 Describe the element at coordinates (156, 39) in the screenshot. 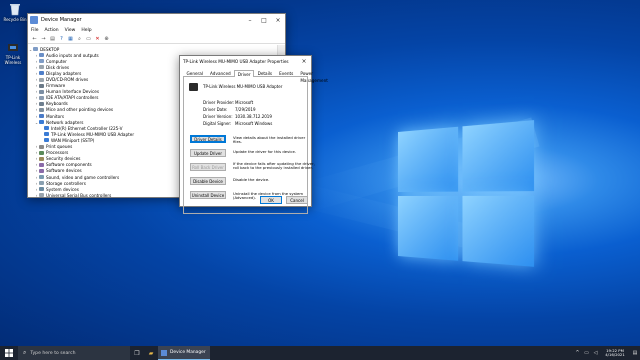

I see `toolbar: ← → ▤ ? ▦ ⌕ ▭ ✕ ⊕` at that location.